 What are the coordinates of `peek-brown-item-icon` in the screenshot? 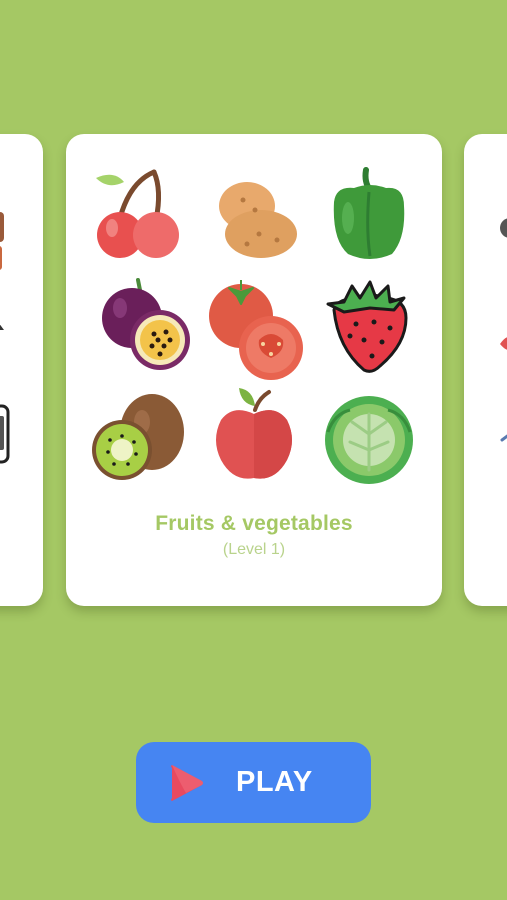 It's located at (2, 227).